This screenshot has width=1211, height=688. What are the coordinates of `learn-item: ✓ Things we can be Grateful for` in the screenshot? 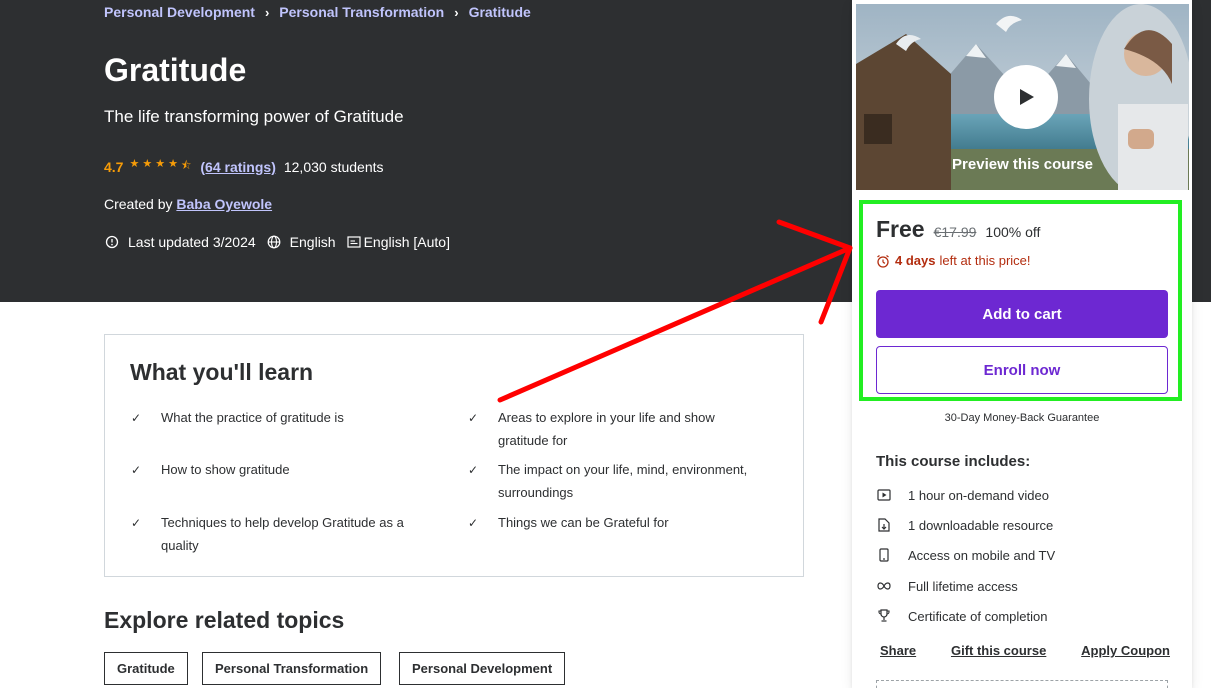 It's located at (618, 522).